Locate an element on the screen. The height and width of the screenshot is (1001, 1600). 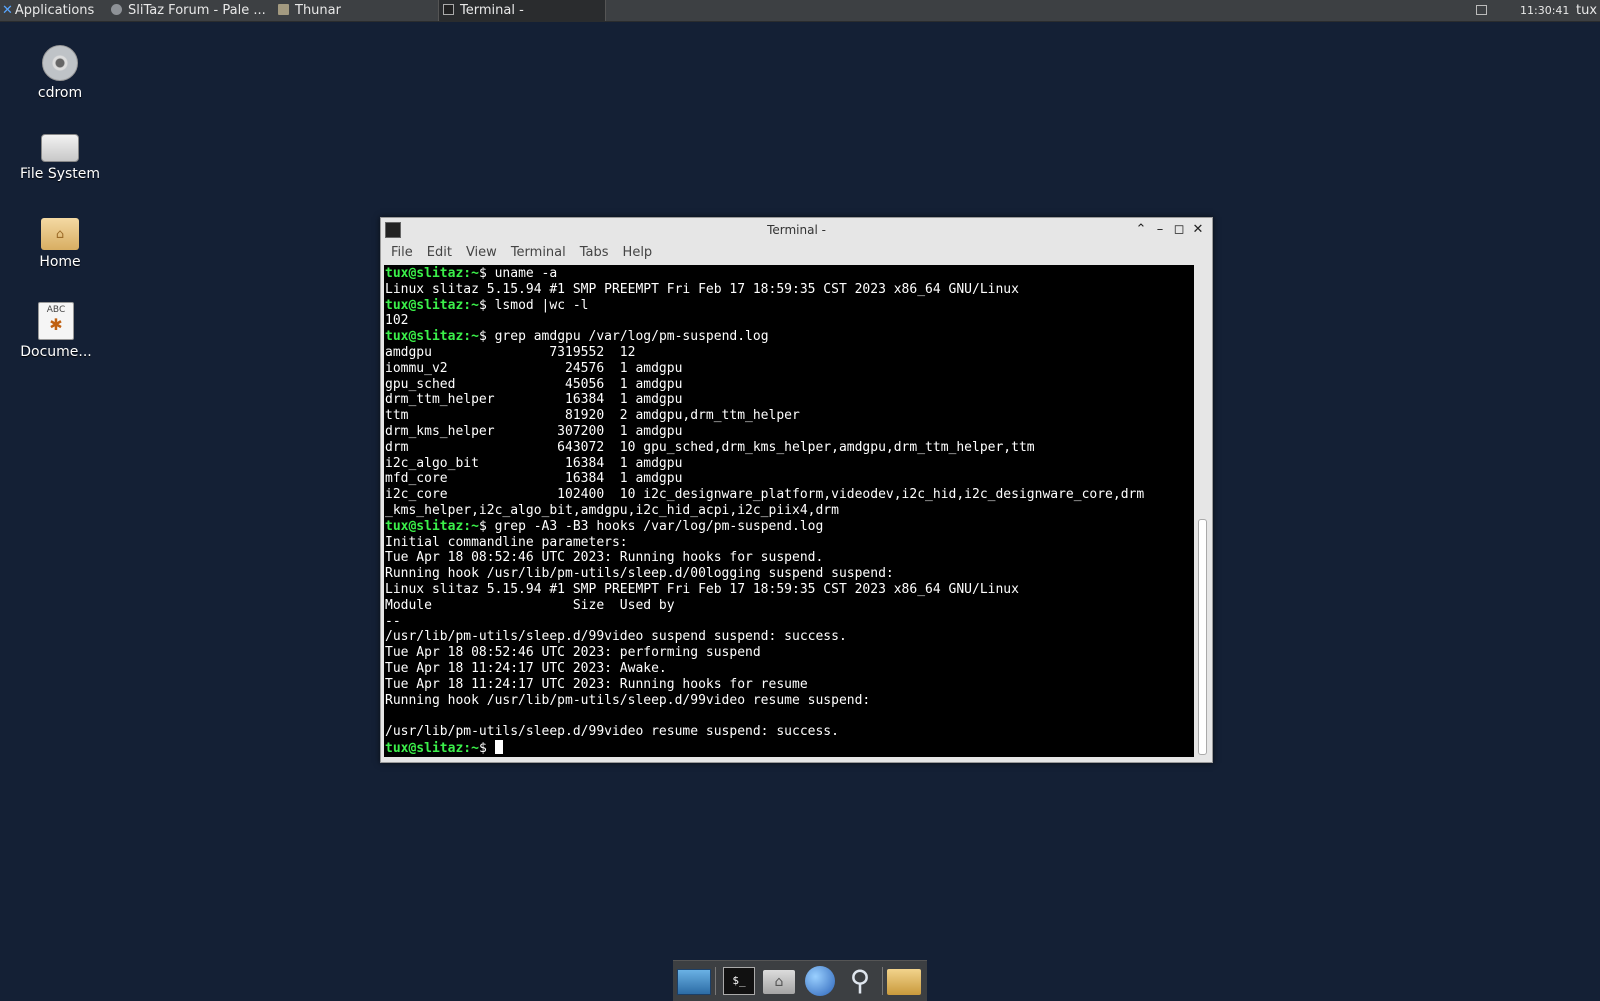
user-name: tux is located at coordinates (1588, 10).